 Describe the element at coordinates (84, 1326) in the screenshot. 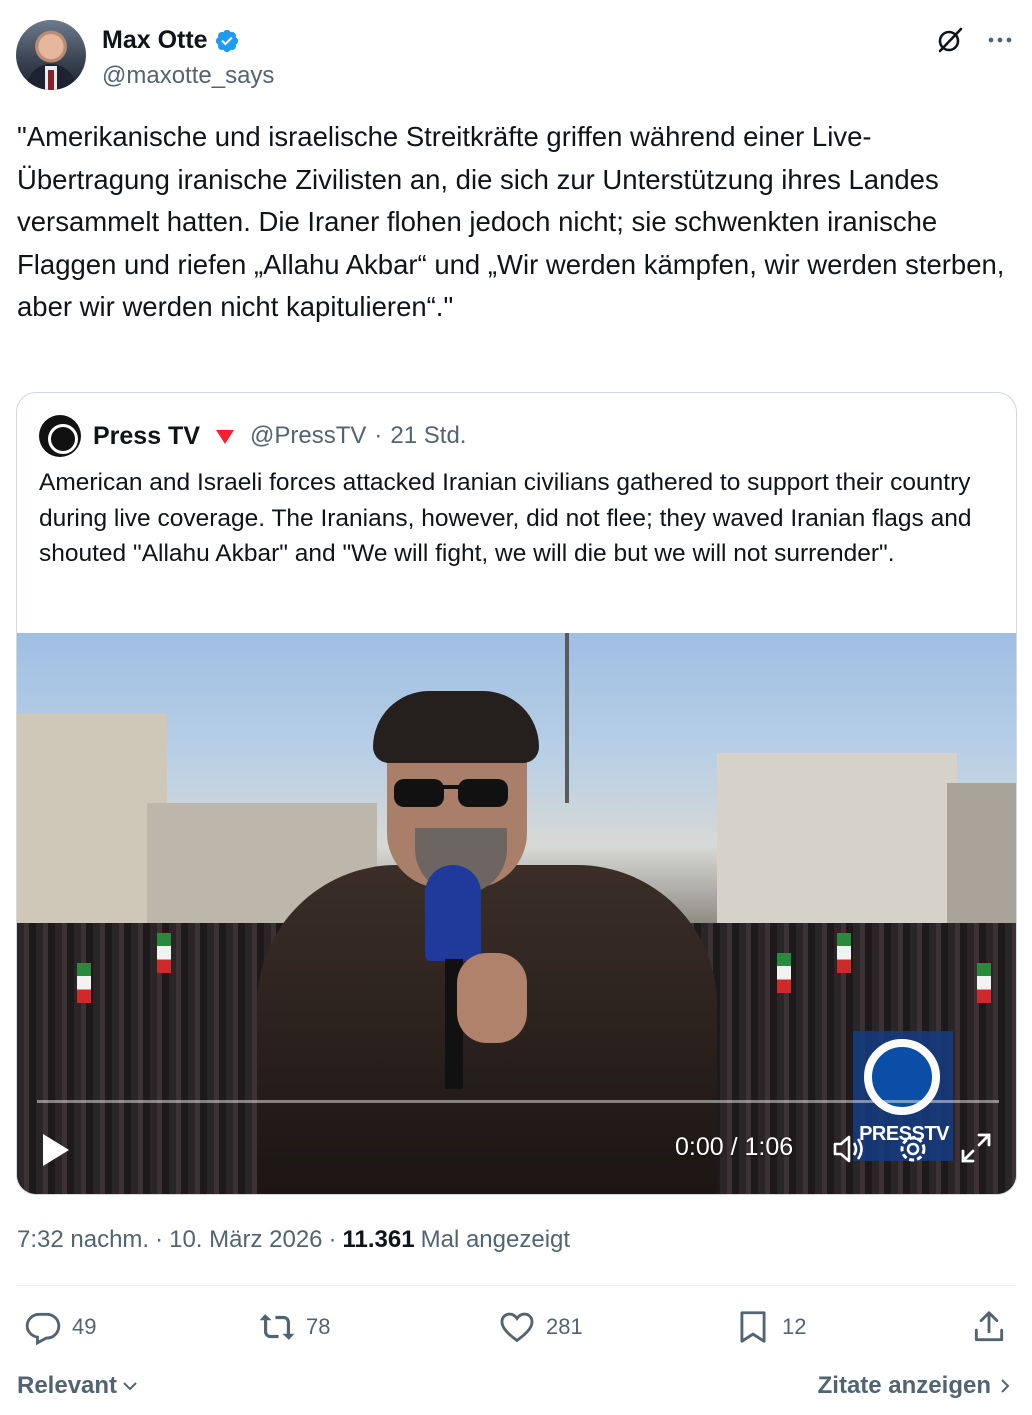

I see `reply-count: 49` at that location.